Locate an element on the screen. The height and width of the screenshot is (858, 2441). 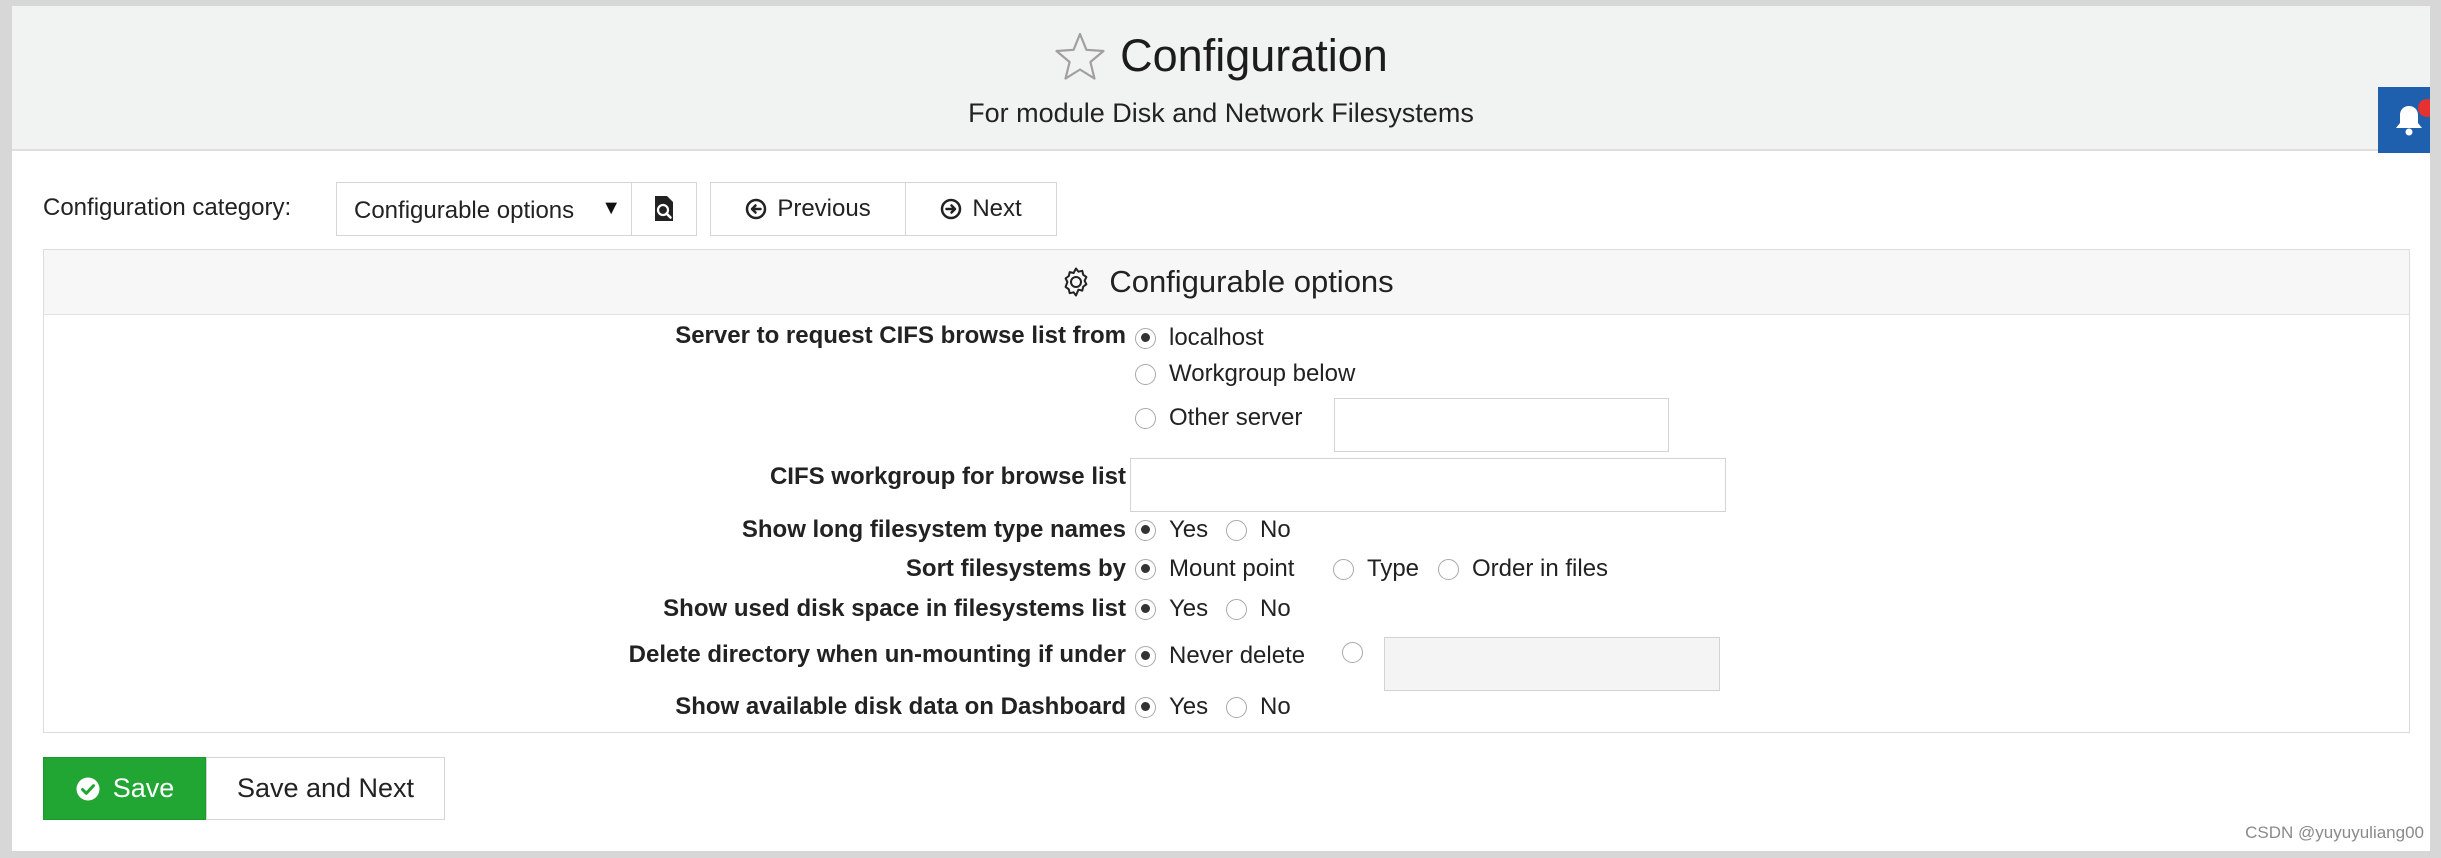
radio-long-names-yes: Yes is located at coordinates (1171, 530).